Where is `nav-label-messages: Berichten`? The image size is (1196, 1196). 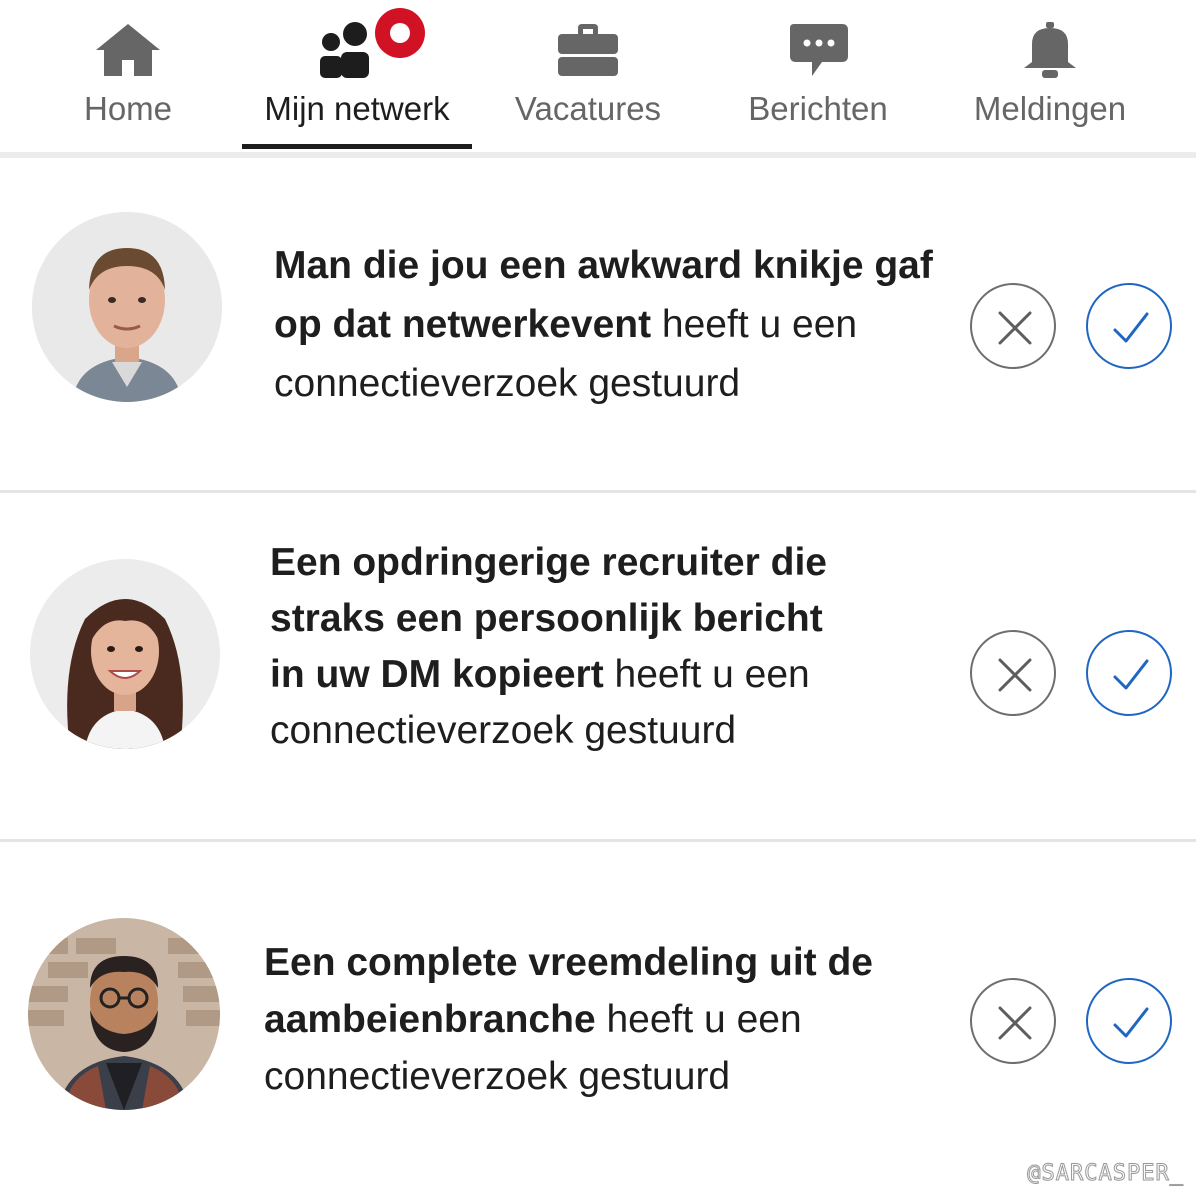 nav-label-messages: Berichten is located at coordinates (818, 108).